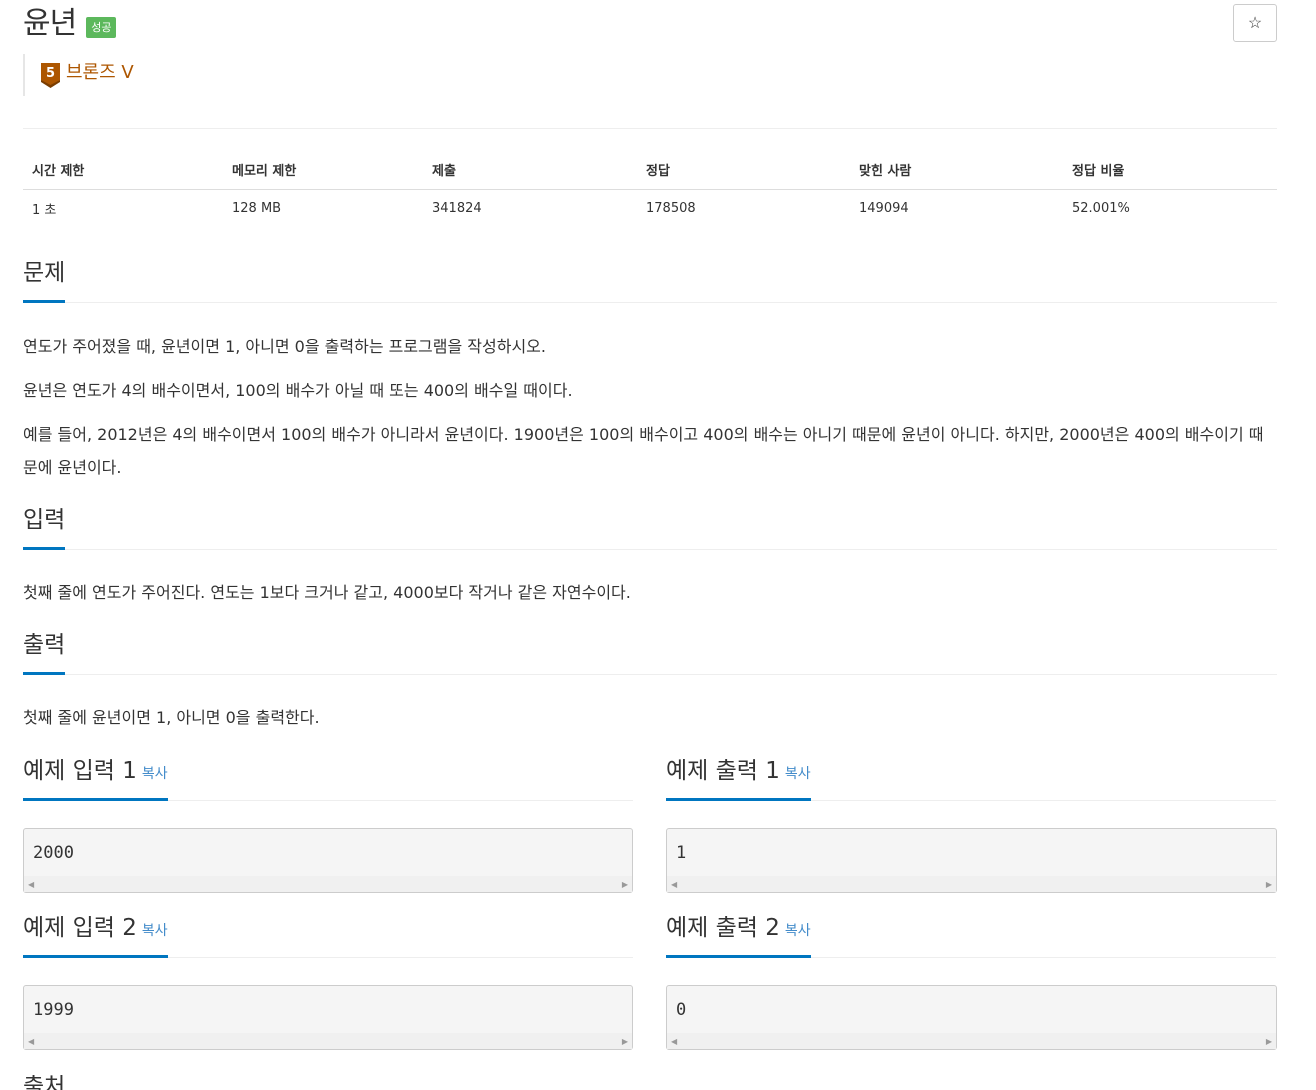  What do you see at coordinates (155, 774) in the screenshot?
I see `copy-sample-input-1-button: 복사` at bounding box center [155, 774].